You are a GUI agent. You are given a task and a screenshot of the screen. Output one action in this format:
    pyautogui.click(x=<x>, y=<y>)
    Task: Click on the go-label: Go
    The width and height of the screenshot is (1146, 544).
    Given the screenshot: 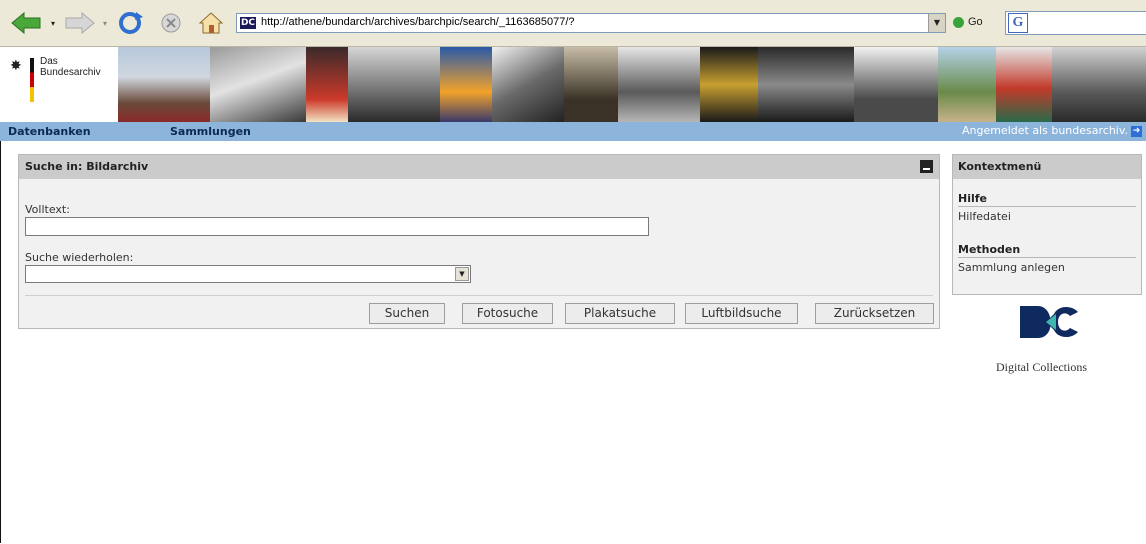 What is the action you would take?
    pyautogui.click(x=975, y=22)
    